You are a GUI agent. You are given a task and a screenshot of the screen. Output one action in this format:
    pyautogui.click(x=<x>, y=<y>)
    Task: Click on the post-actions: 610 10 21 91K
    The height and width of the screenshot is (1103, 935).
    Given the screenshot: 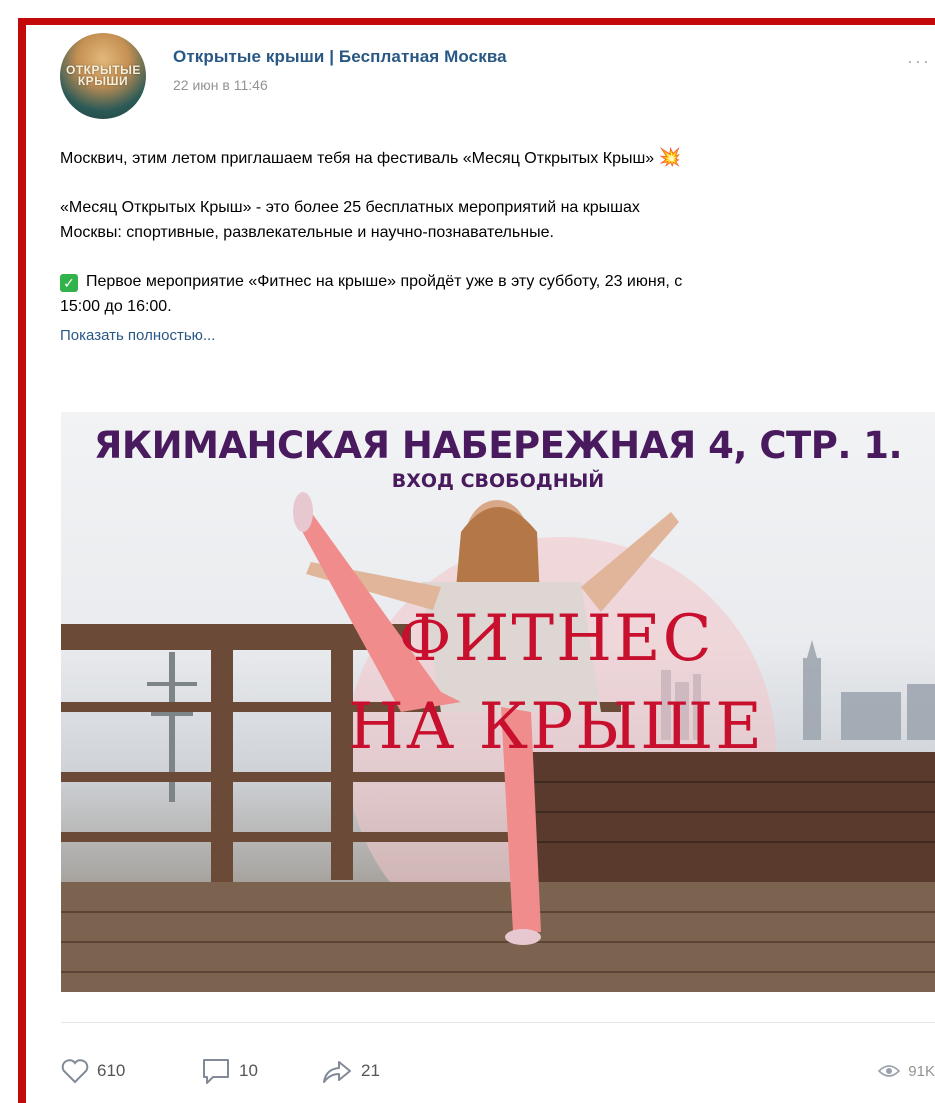 What is the action you would take?
    pyautogui.click(x=498, y=1071)
    